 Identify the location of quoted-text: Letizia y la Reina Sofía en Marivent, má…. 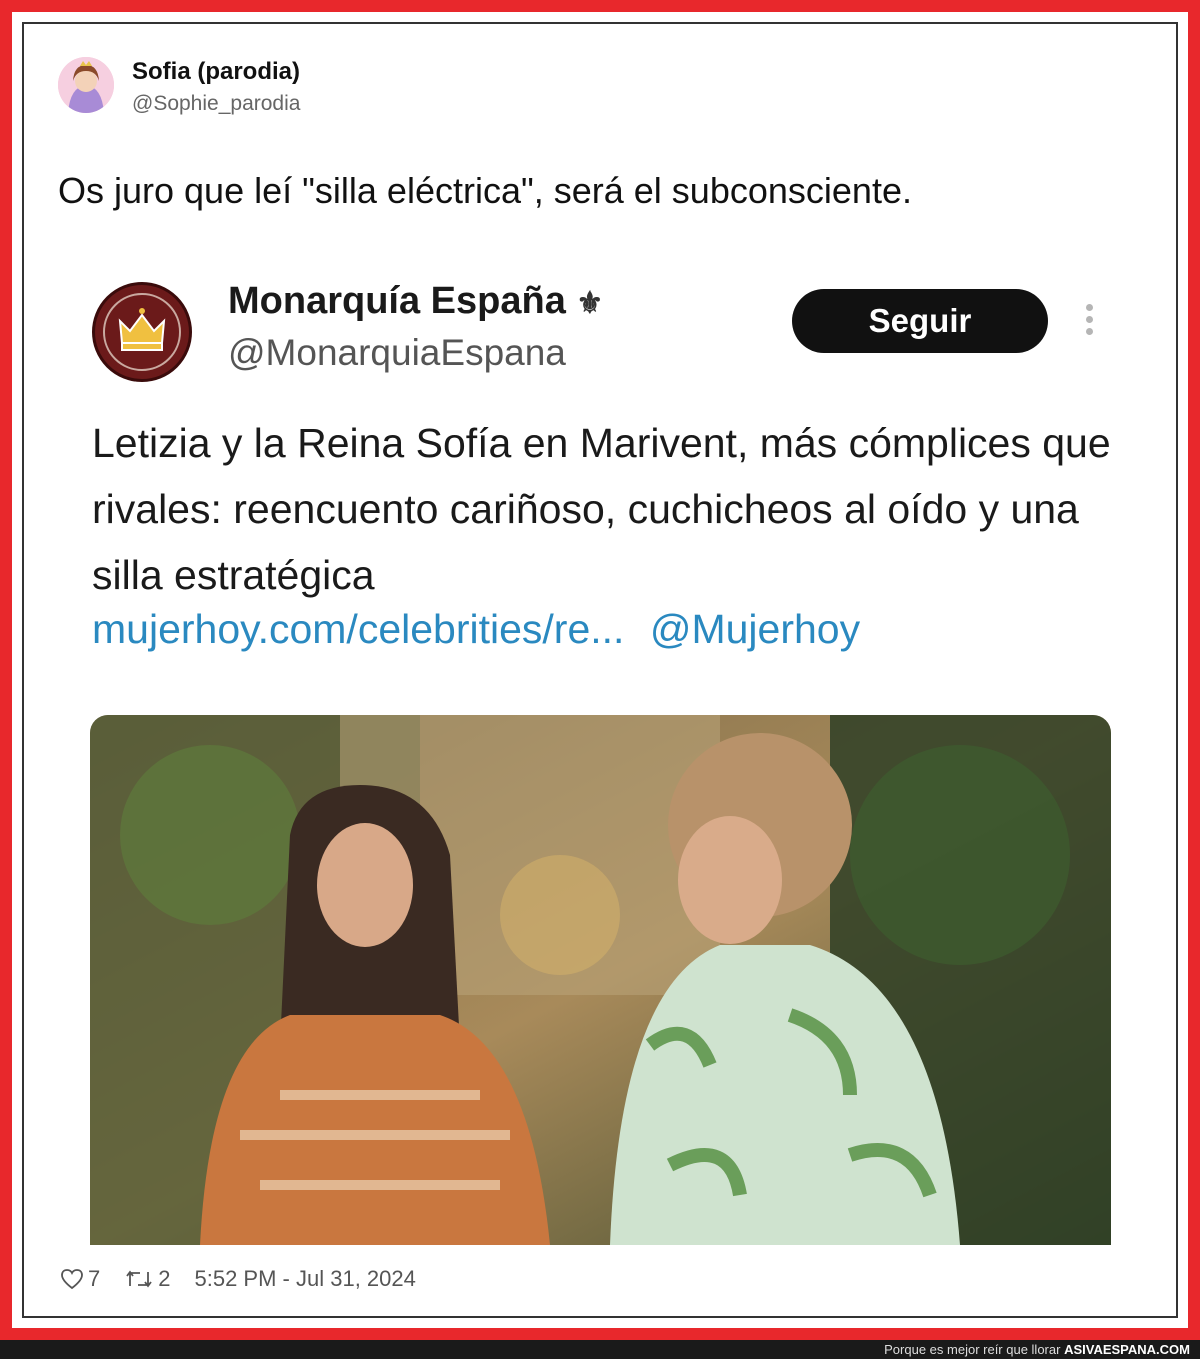
(601, 509).